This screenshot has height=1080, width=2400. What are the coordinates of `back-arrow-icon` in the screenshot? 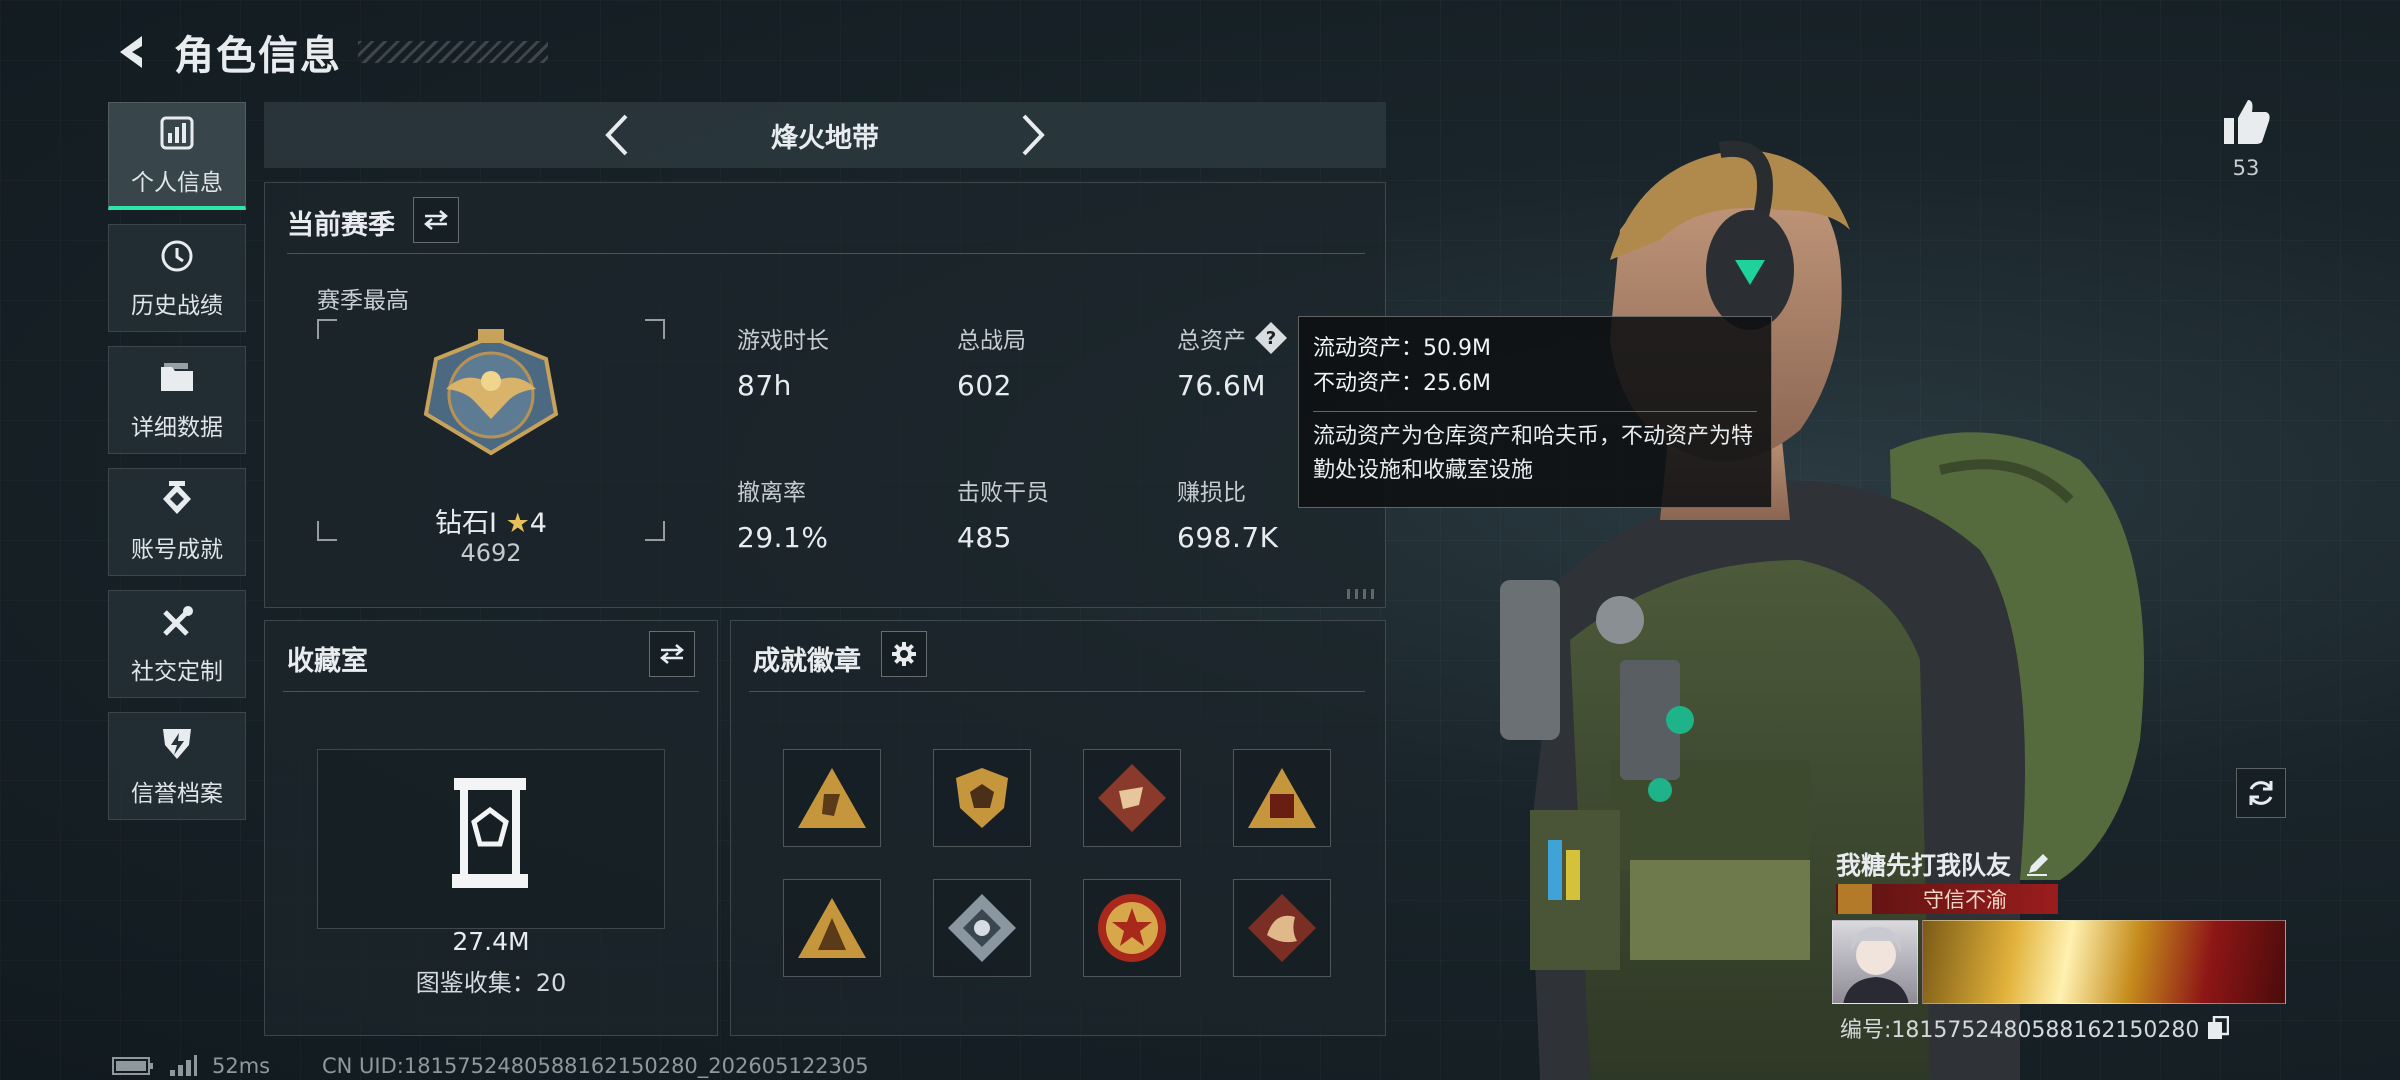 It's located at (131, 52).